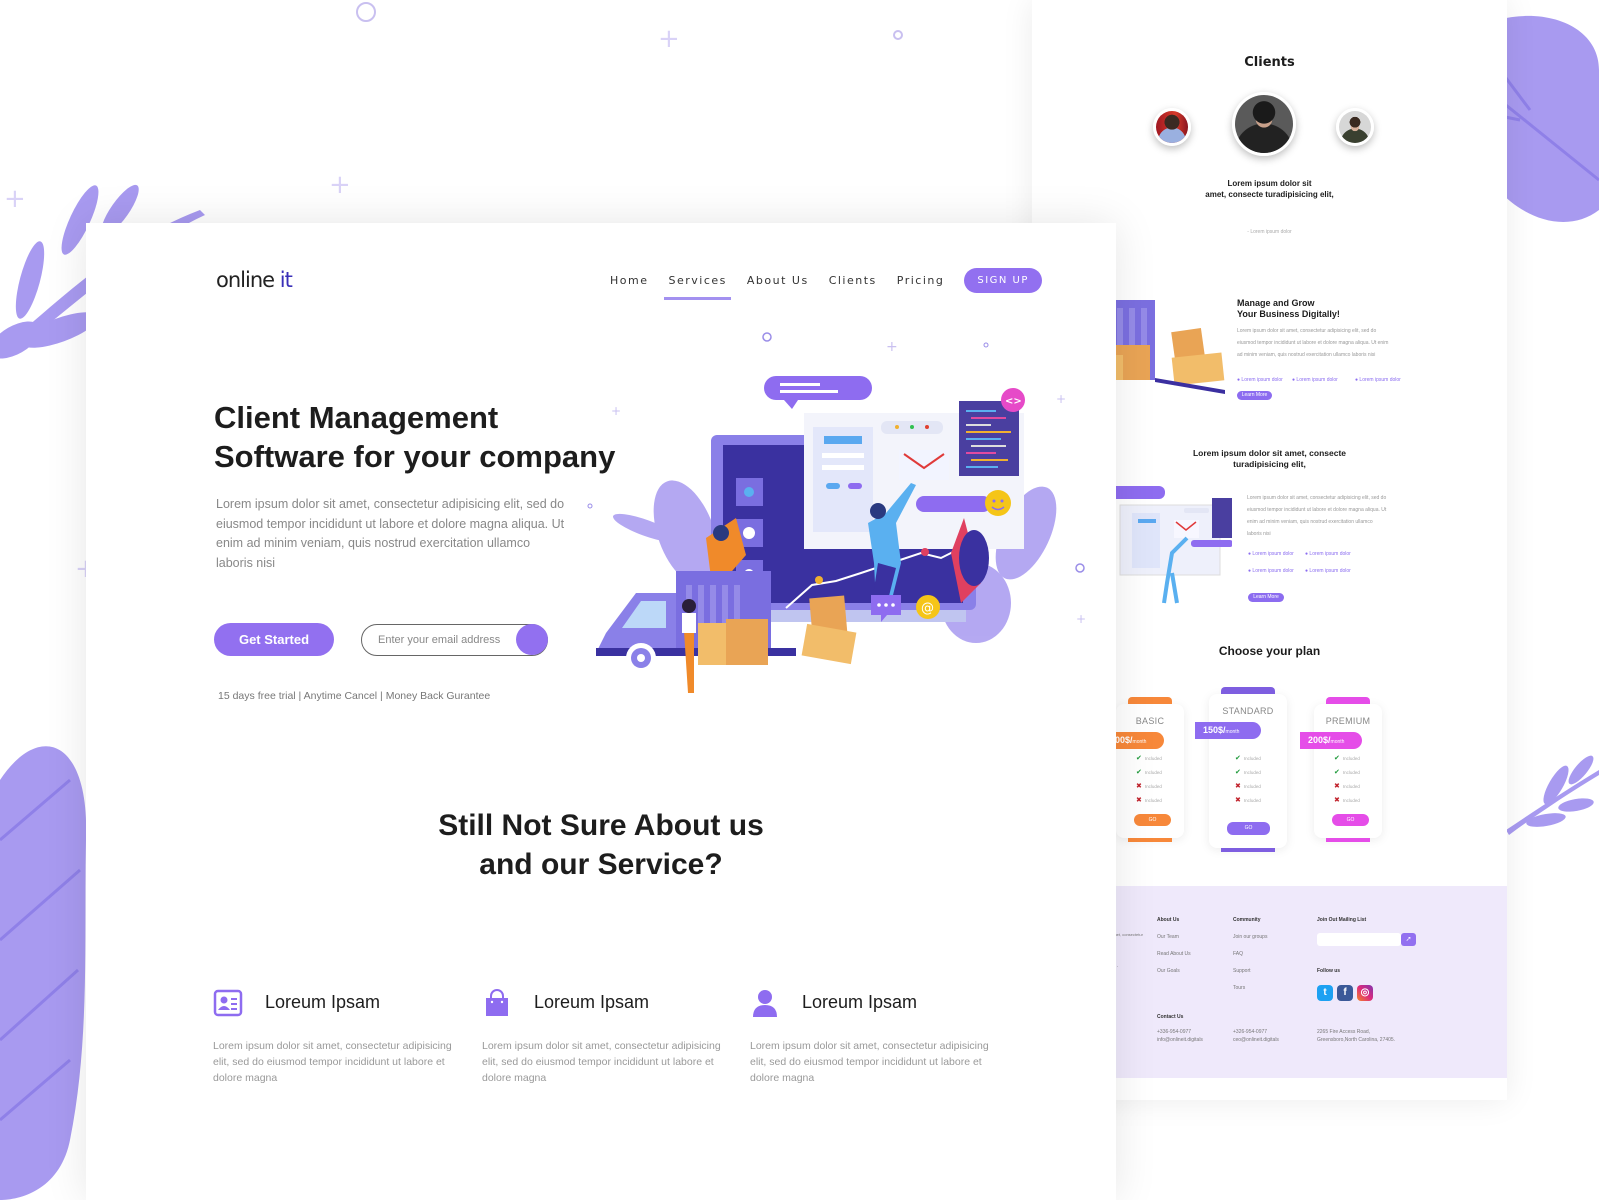  I want to click on plan-name: BASIC, so click(1150, 721).